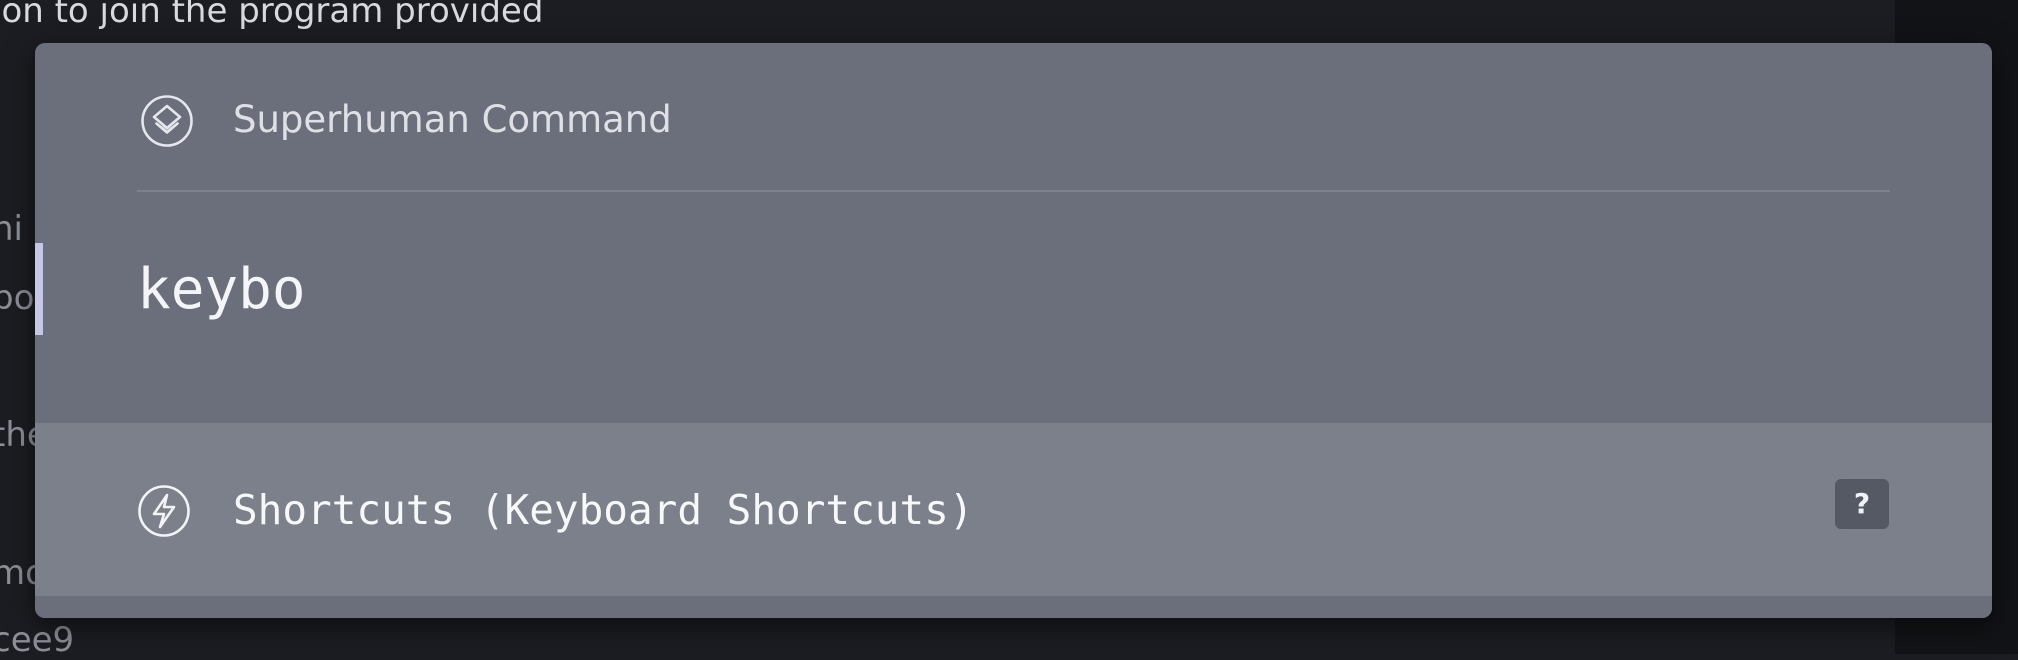 The height and width of the screenshot is (660, 2018). Describe the element at coordinates (164, 511) in the screenshot. I see `lightning-bolt-icon` at that location.